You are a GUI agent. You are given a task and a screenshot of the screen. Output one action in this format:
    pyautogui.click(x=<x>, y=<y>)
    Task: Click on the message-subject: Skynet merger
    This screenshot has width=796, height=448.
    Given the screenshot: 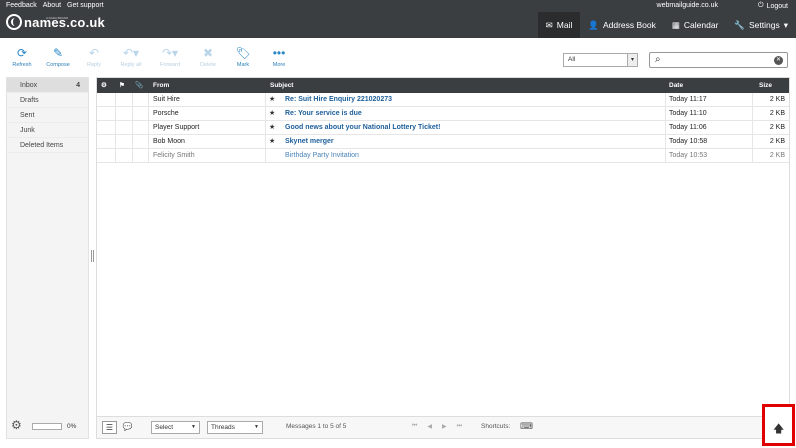 What is the action you would take?
    pyautogui.click(x=309, y=141)
    